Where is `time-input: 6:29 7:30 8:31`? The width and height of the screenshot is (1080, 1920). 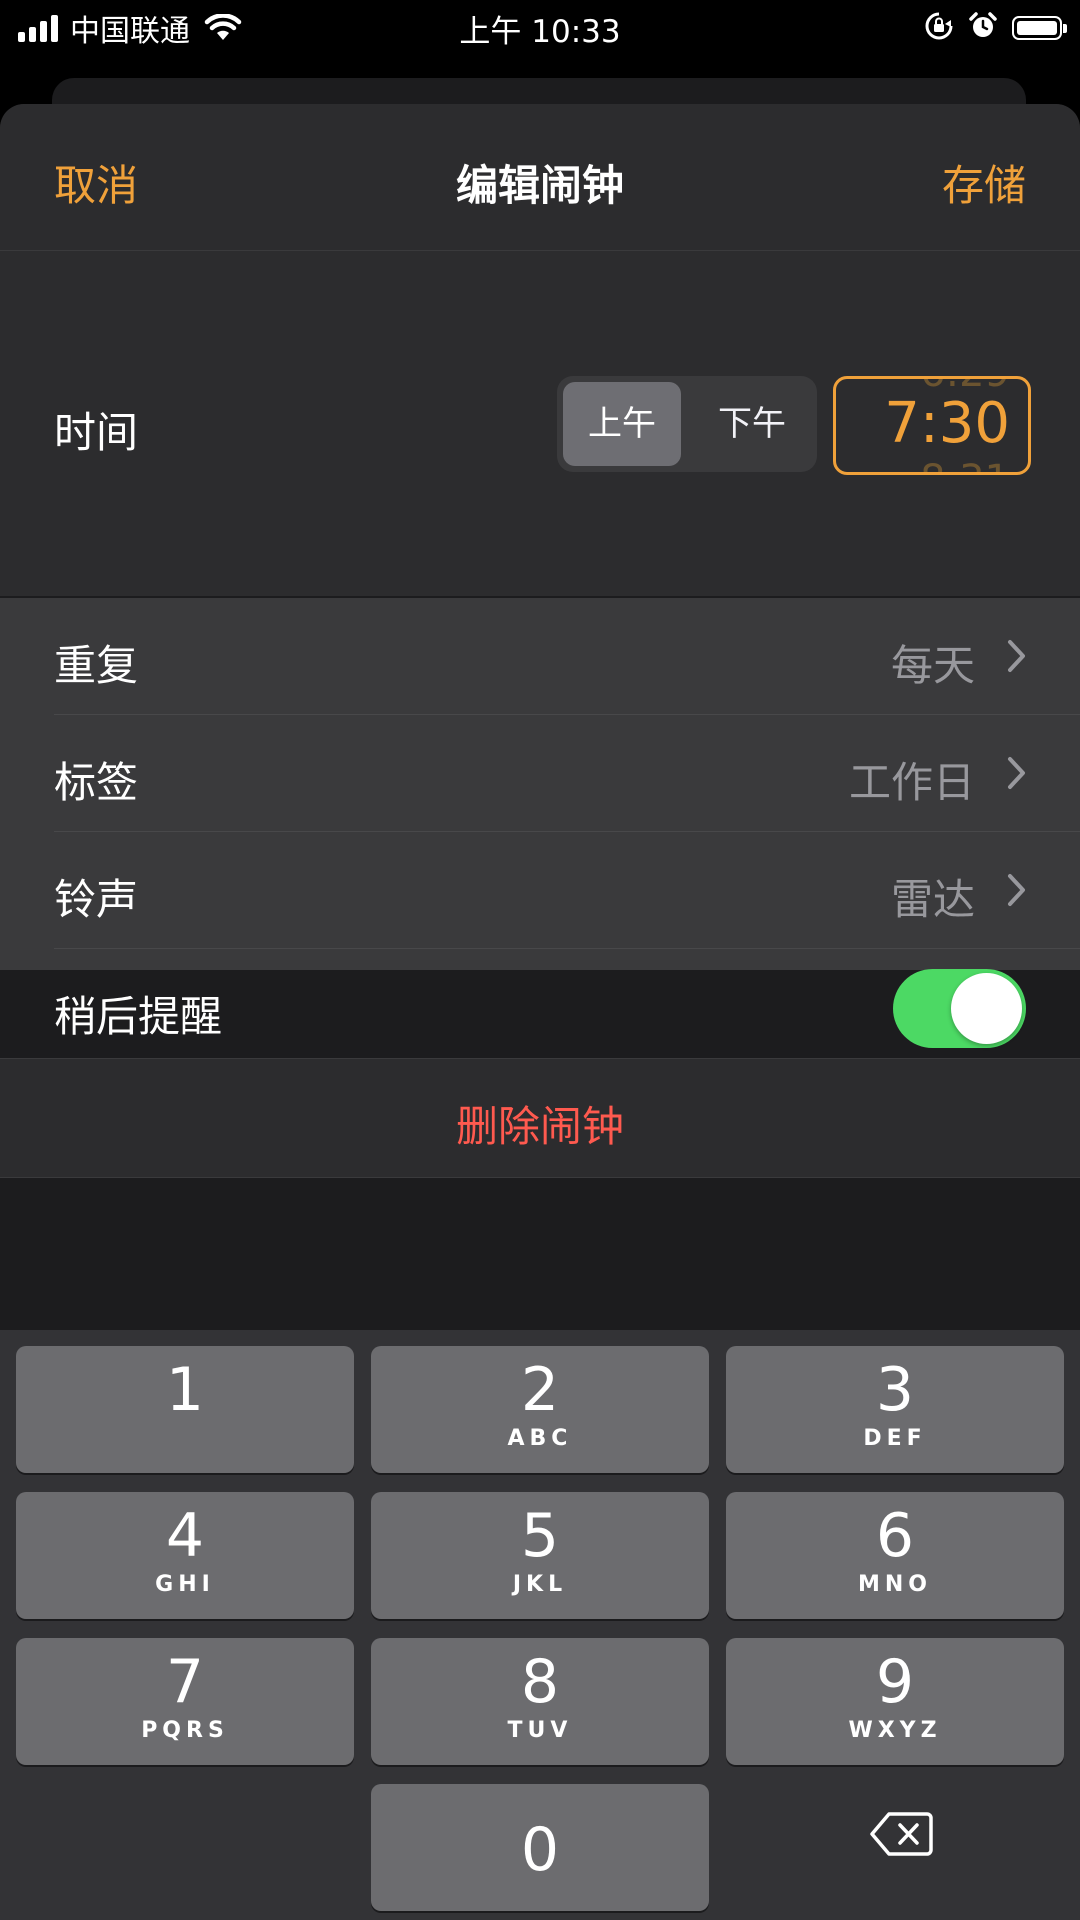 time-input: 6:29 7:30 8:31 is located at coordinates (932, 425).